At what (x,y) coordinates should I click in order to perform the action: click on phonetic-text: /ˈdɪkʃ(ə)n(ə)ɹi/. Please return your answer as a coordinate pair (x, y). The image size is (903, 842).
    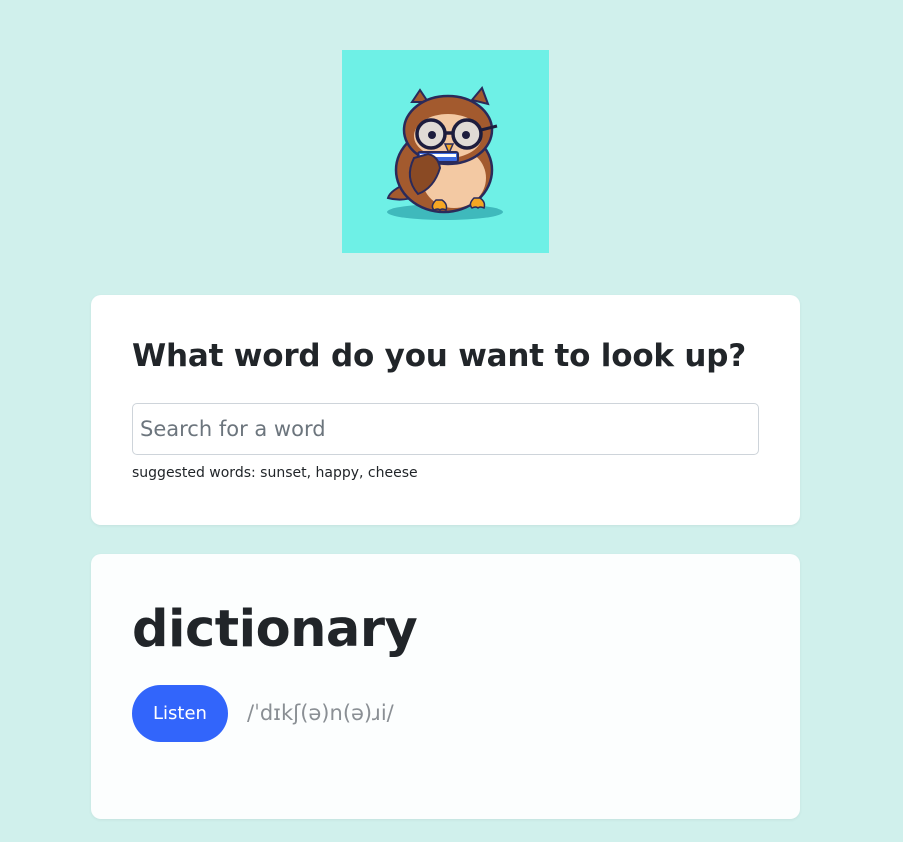
    Looking at the image, I should click on (320, 713).